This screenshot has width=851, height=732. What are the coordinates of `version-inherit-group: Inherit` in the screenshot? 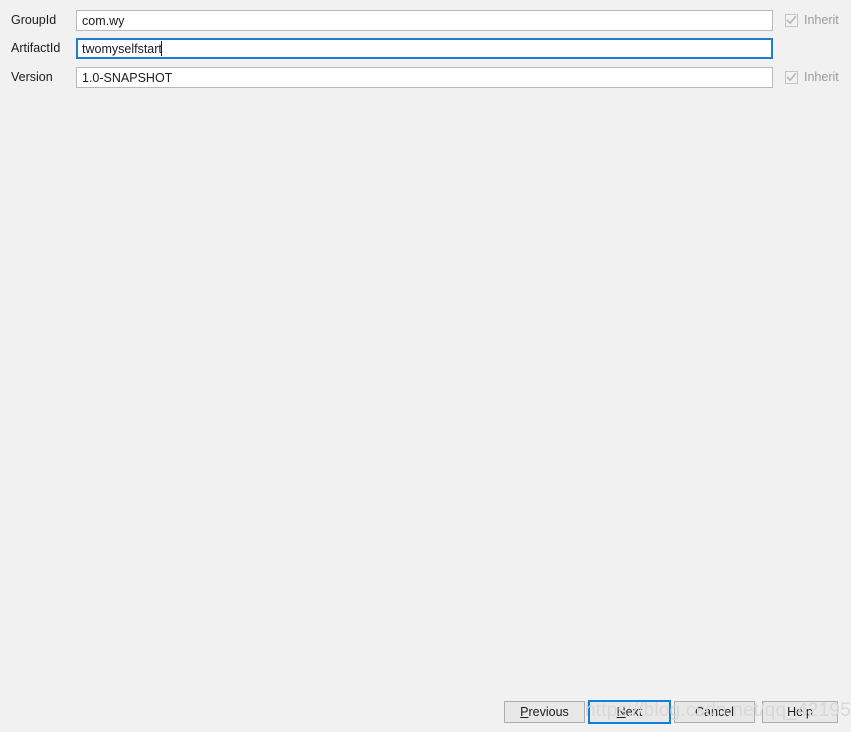 It's located at (812, 77).